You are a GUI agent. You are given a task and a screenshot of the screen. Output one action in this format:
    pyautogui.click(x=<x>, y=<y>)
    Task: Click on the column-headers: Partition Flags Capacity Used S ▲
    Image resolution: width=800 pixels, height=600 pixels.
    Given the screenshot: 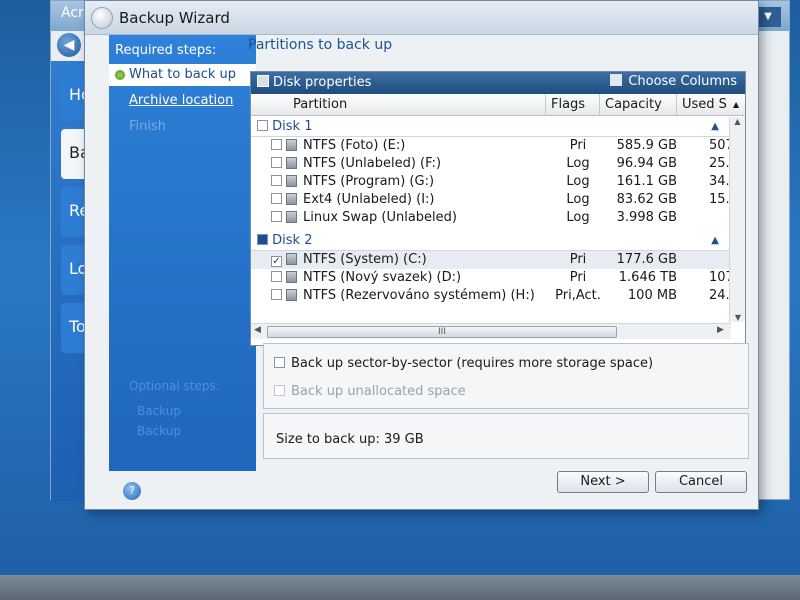 What is the action you would take?
    pyautogui.click(x=498, y=105)
    